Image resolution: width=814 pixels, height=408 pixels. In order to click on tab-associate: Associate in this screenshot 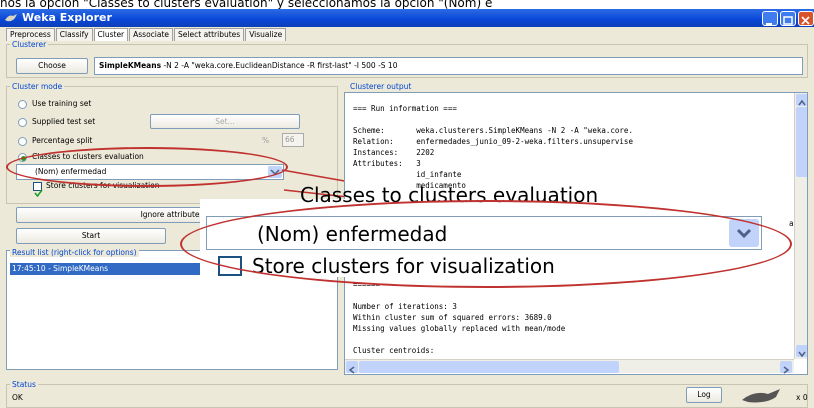, I will do `click(151, 34)`.